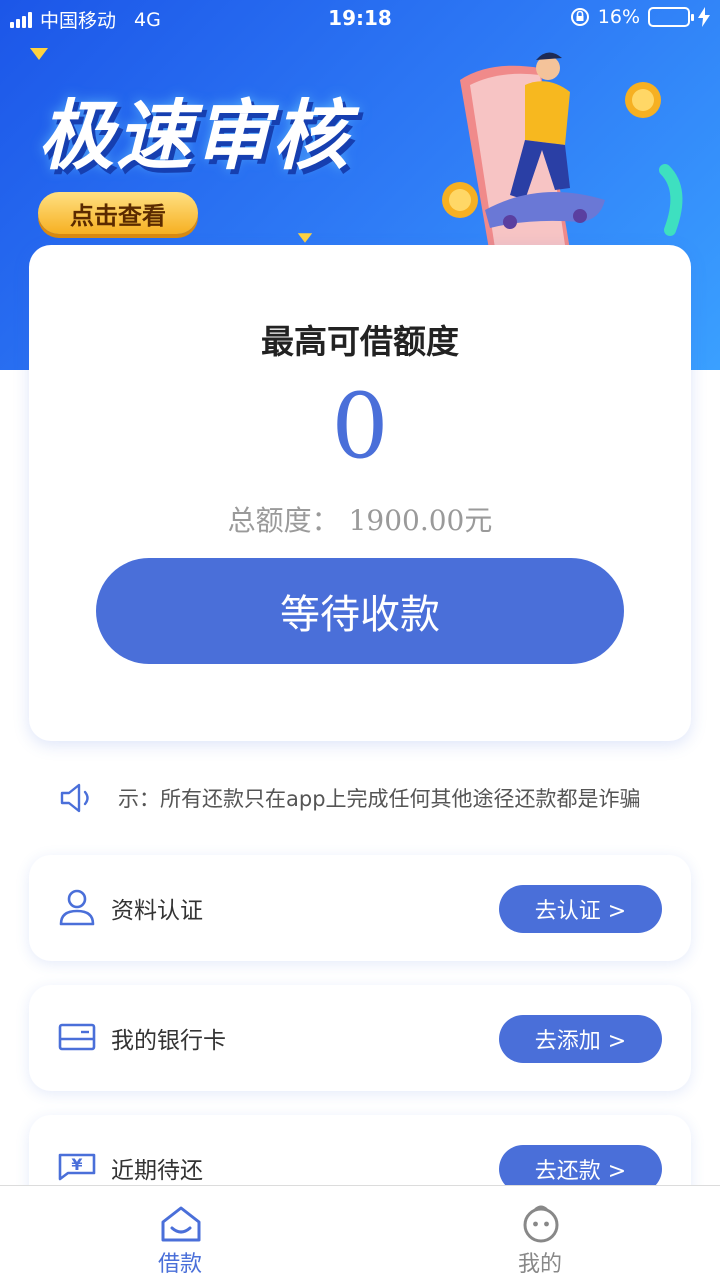 This screenshot has height=1280, width=720. I want to click on credit-limit-title: 最高可借额度, so click(360, 341).